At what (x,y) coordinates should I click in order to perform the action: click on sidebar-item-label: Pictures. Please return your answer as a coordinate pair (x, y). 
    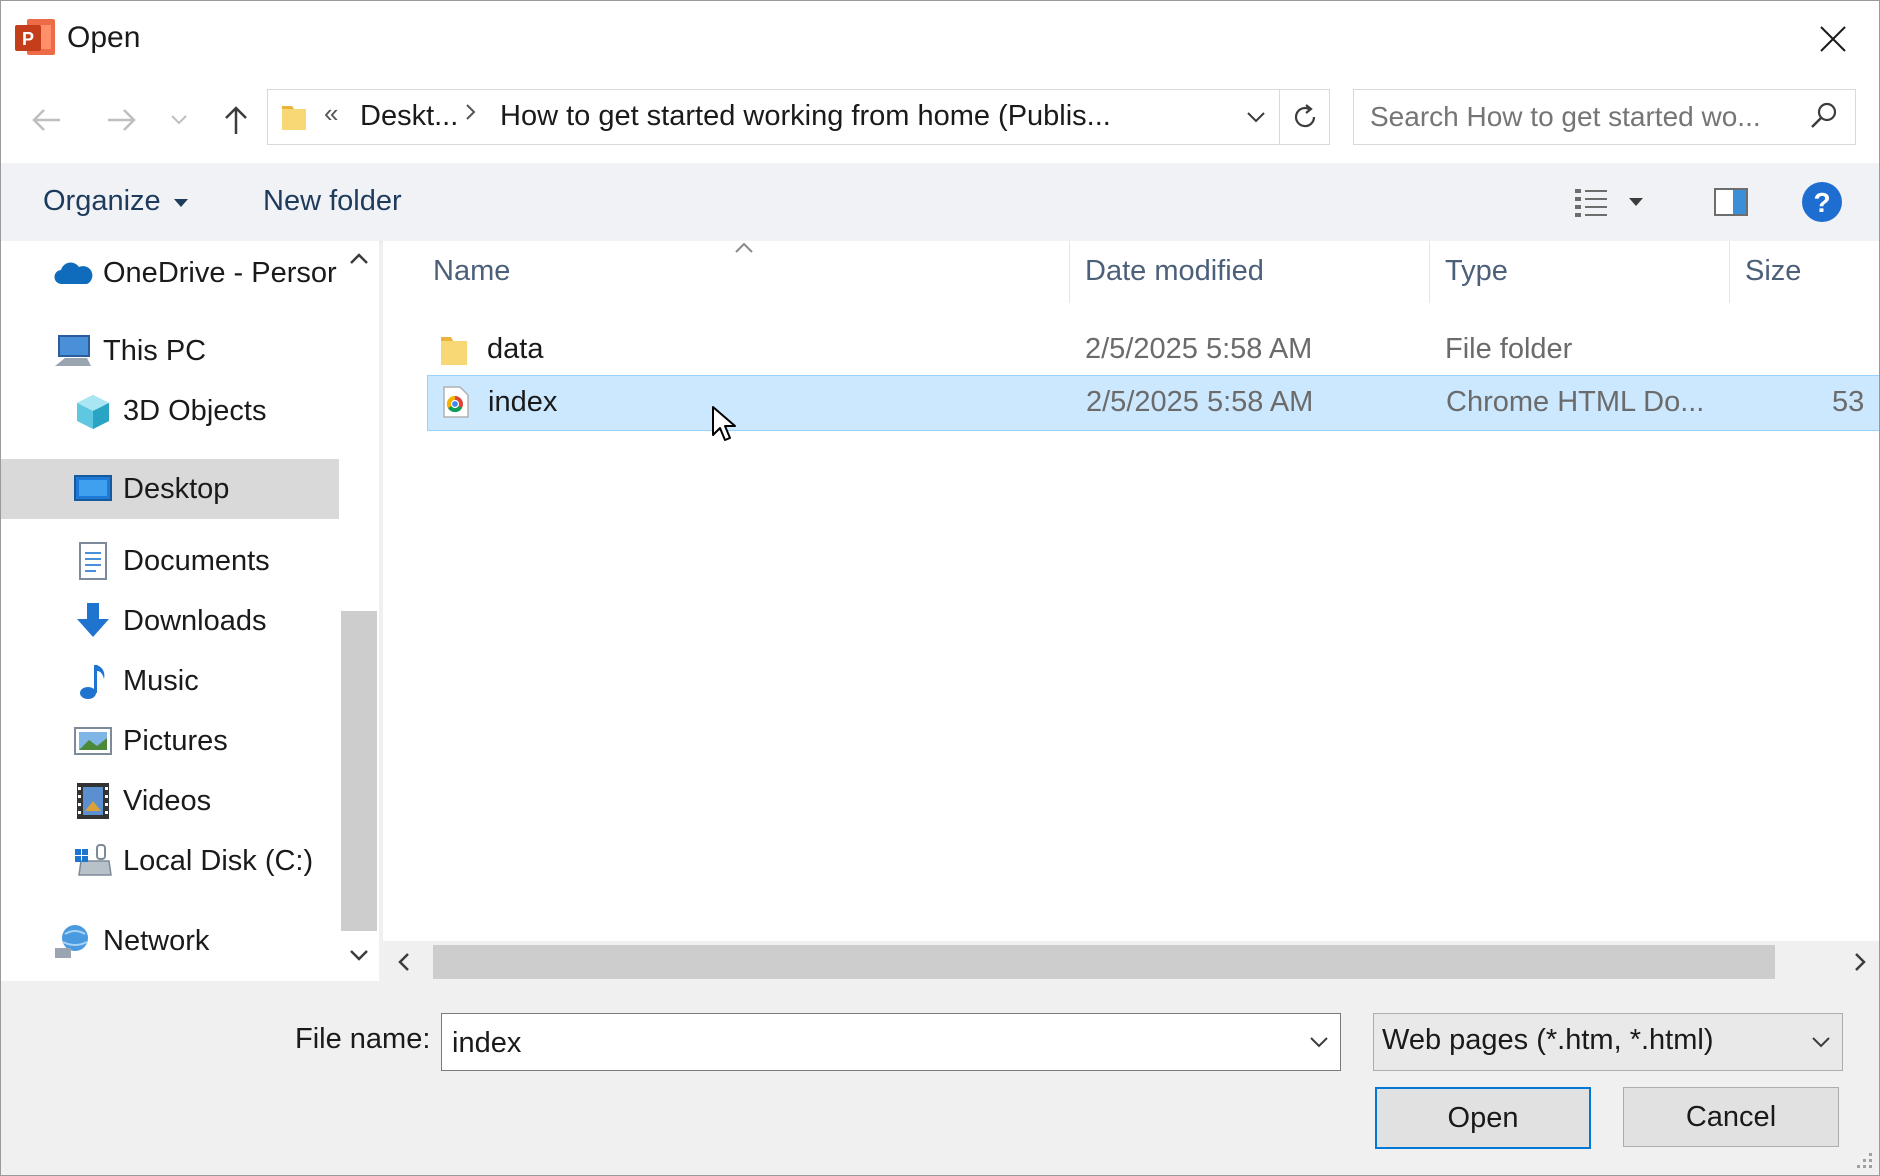
    Looking at the image, I should click on (175, 740).